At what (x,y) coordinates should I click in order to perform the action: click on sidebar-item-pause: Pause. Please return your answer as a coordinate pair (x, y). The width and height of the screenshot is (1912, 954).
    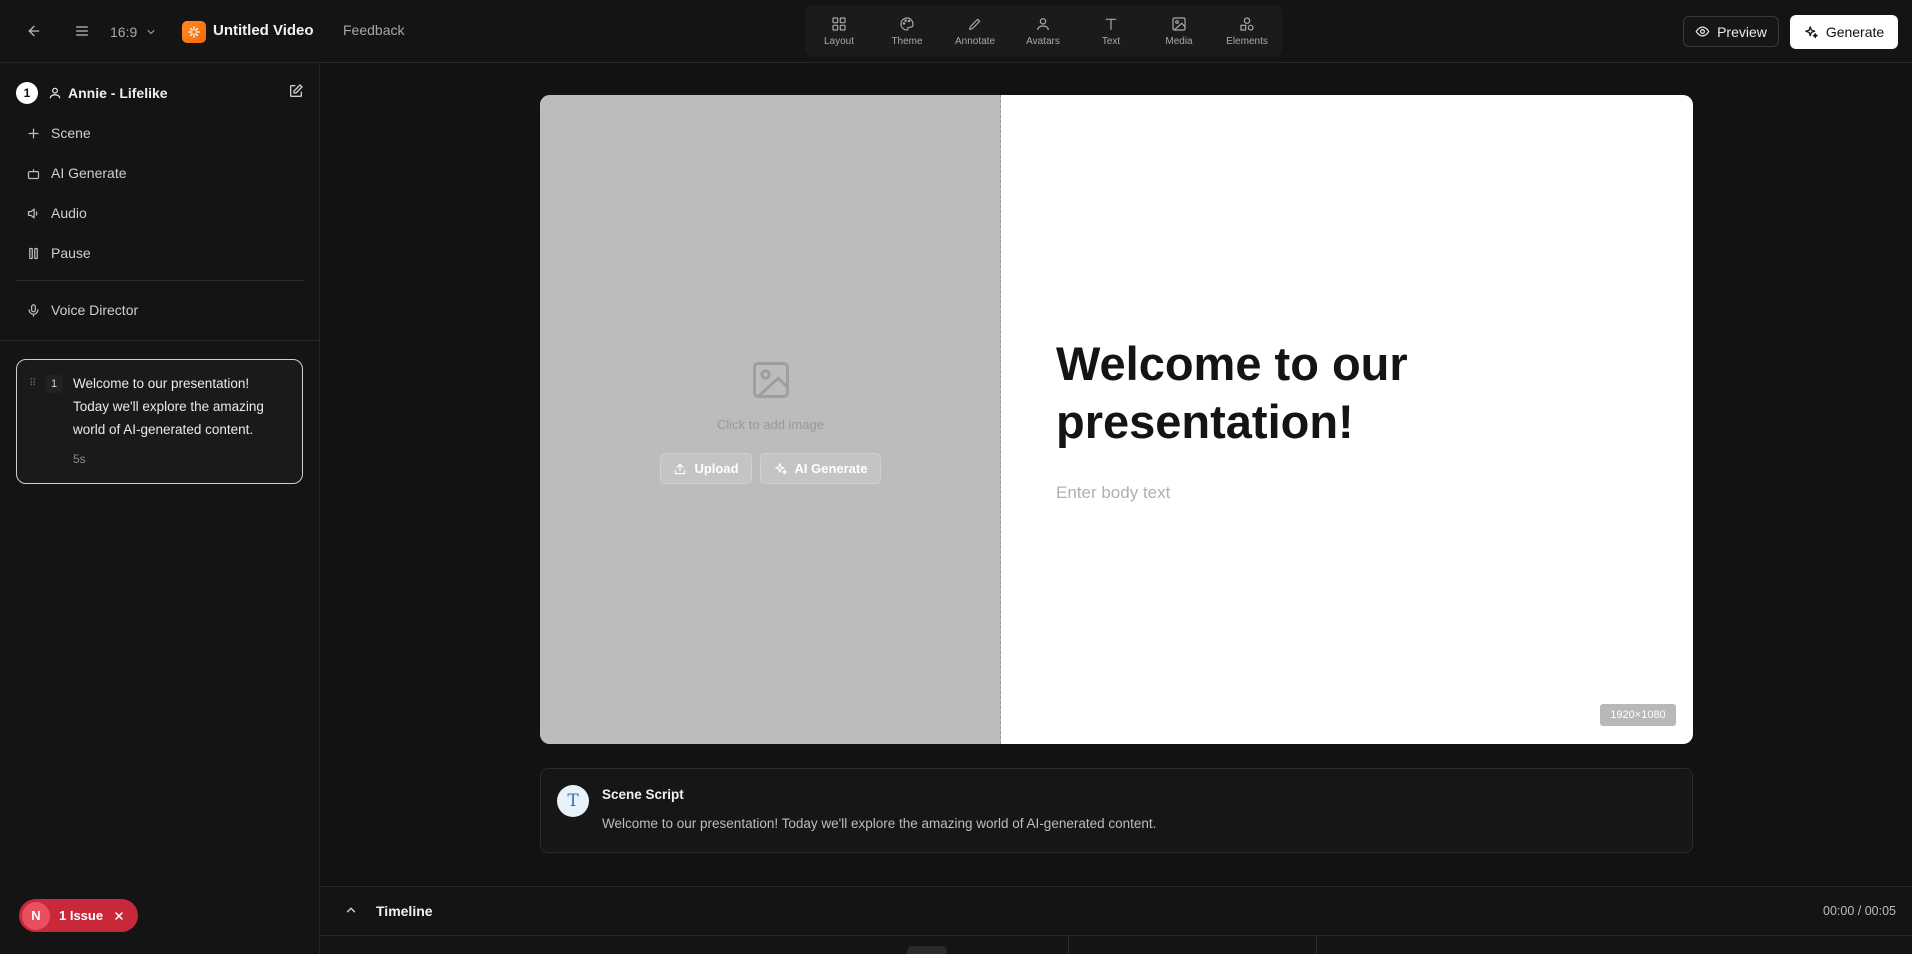
    Looking at the image, I should click on (58, 253).